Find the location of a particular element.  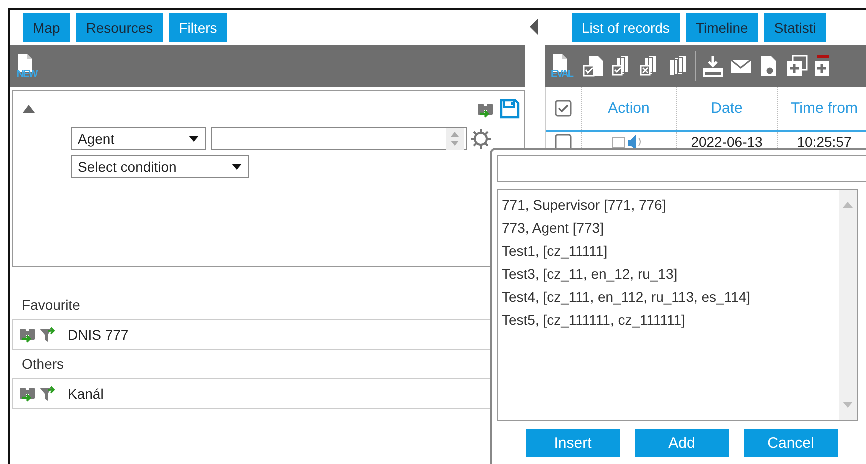

new-label: NEW is located at coordinates (27, 74).